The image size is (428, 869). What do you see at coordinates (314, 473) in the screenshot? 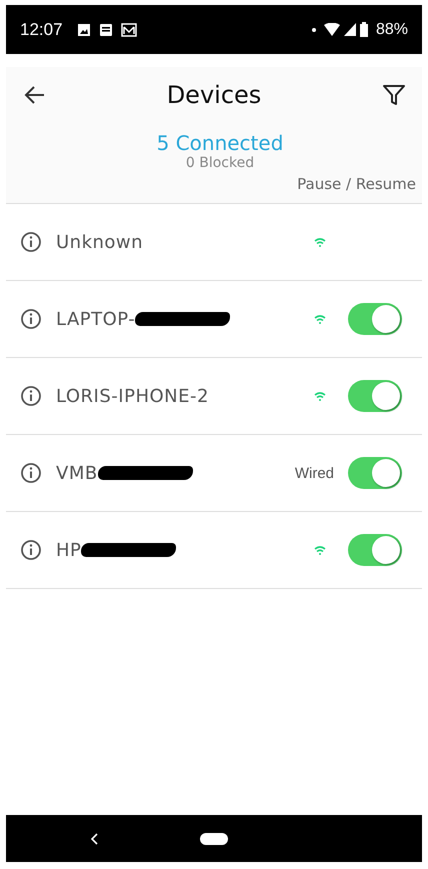
I see `connection-type: Wired` at bounding box center [314, 473].